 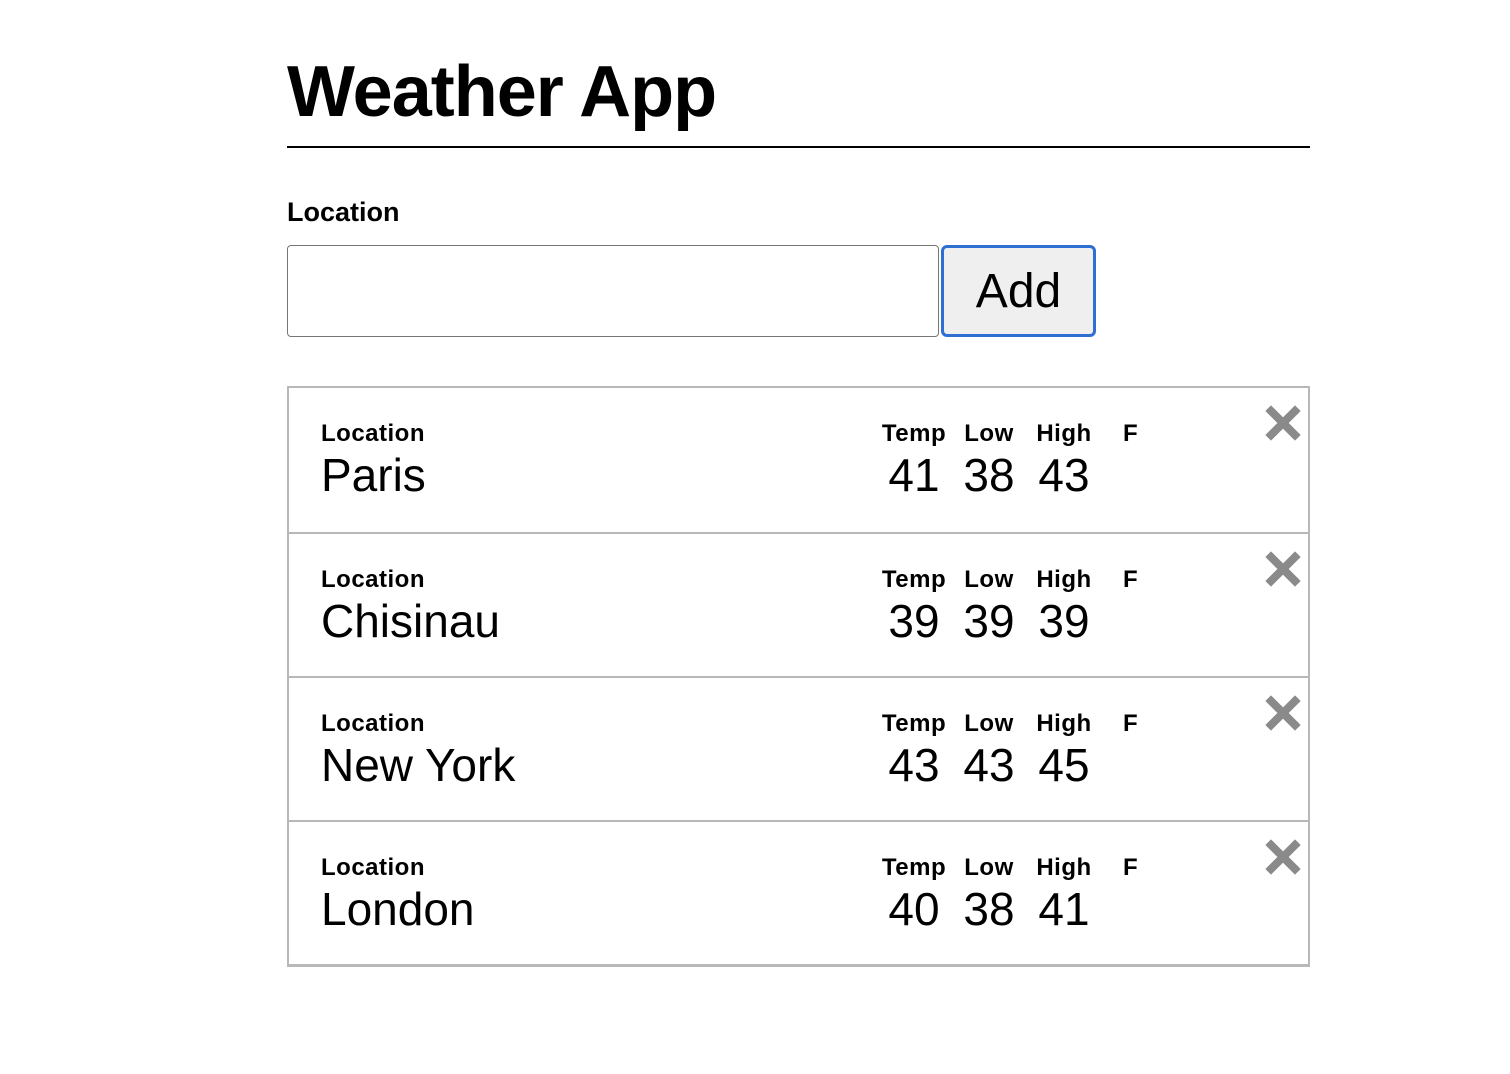 I want to click on add-button: Add, so click(x=1018, y=291).